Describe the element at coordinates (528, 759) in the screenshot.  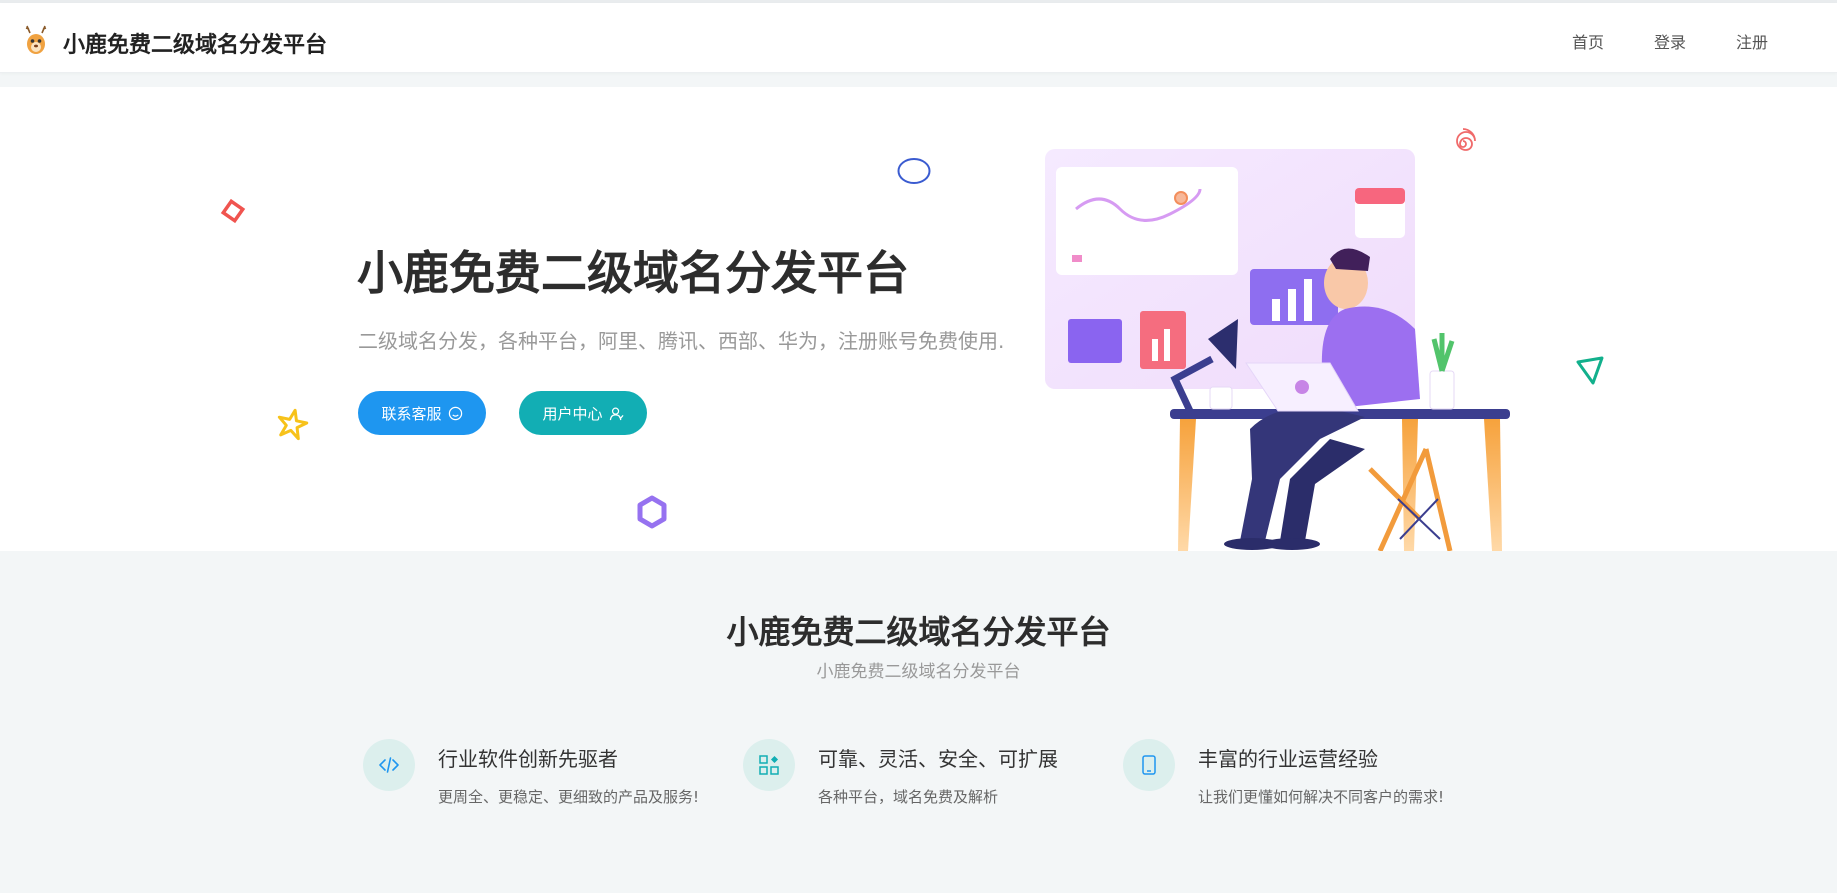
I see `feature-title: 行业软件创新先驱者` at that location.